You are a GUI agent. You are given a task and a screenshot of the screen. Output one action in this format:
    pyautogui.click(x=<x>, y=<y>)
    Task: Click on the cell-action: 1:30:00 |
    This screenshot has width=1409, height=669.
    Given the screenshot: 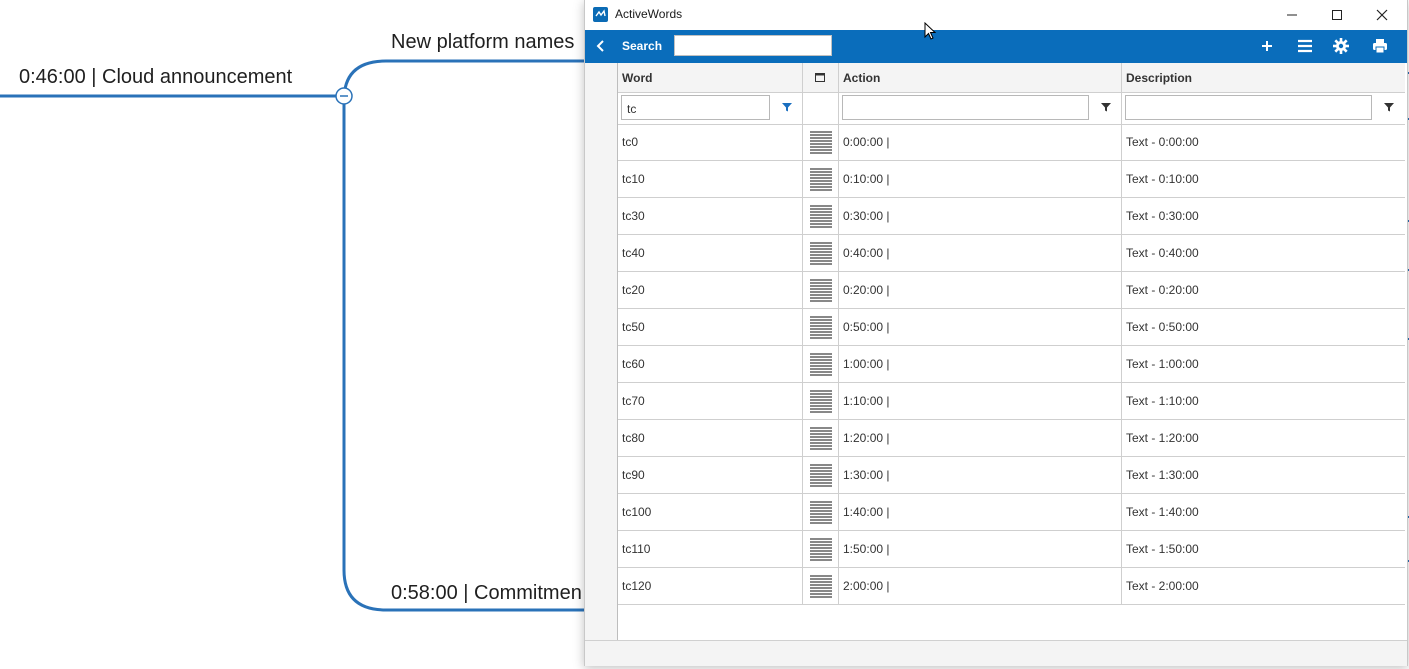 What is the action you would take?
    pyautogui.click(x=980, y=475)
    